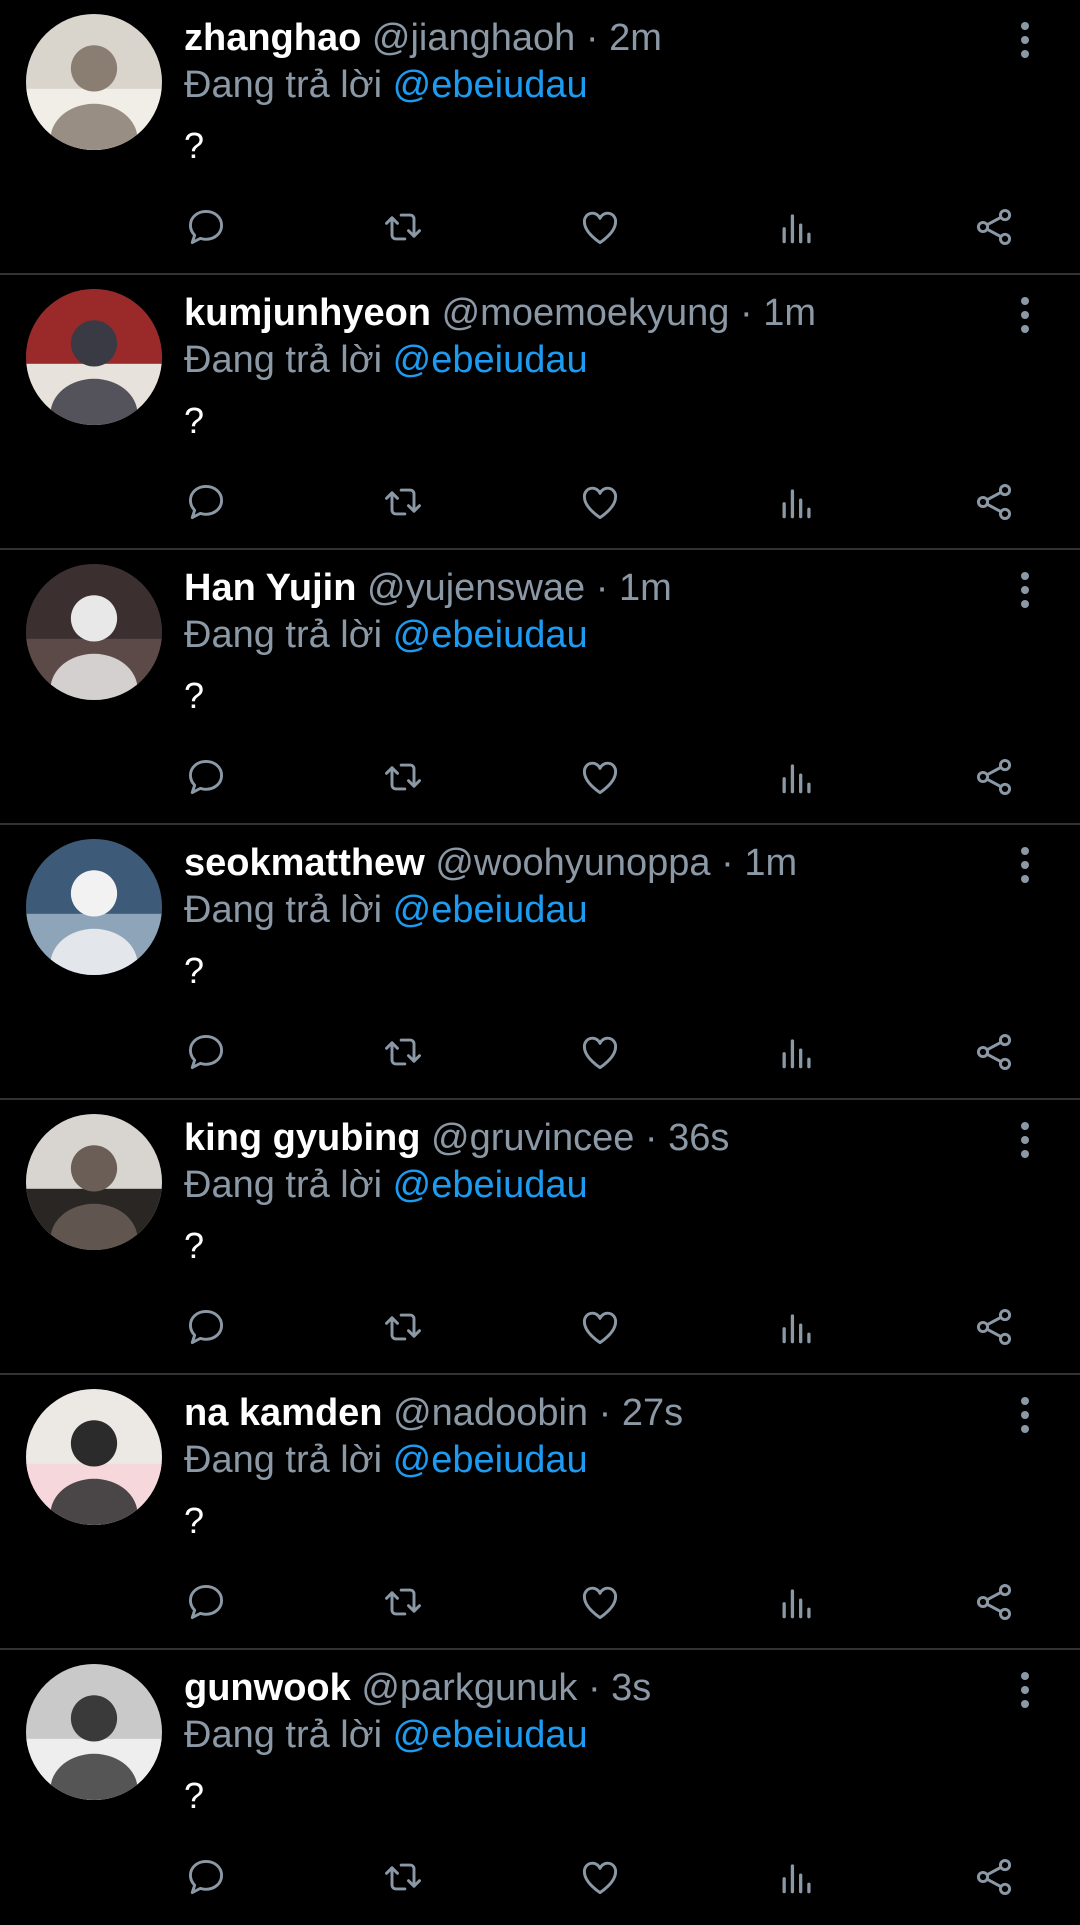  Describe the element at coordinates (490, 1413) in the screenshot. I see `user-handle: @nadoobin` at that location.